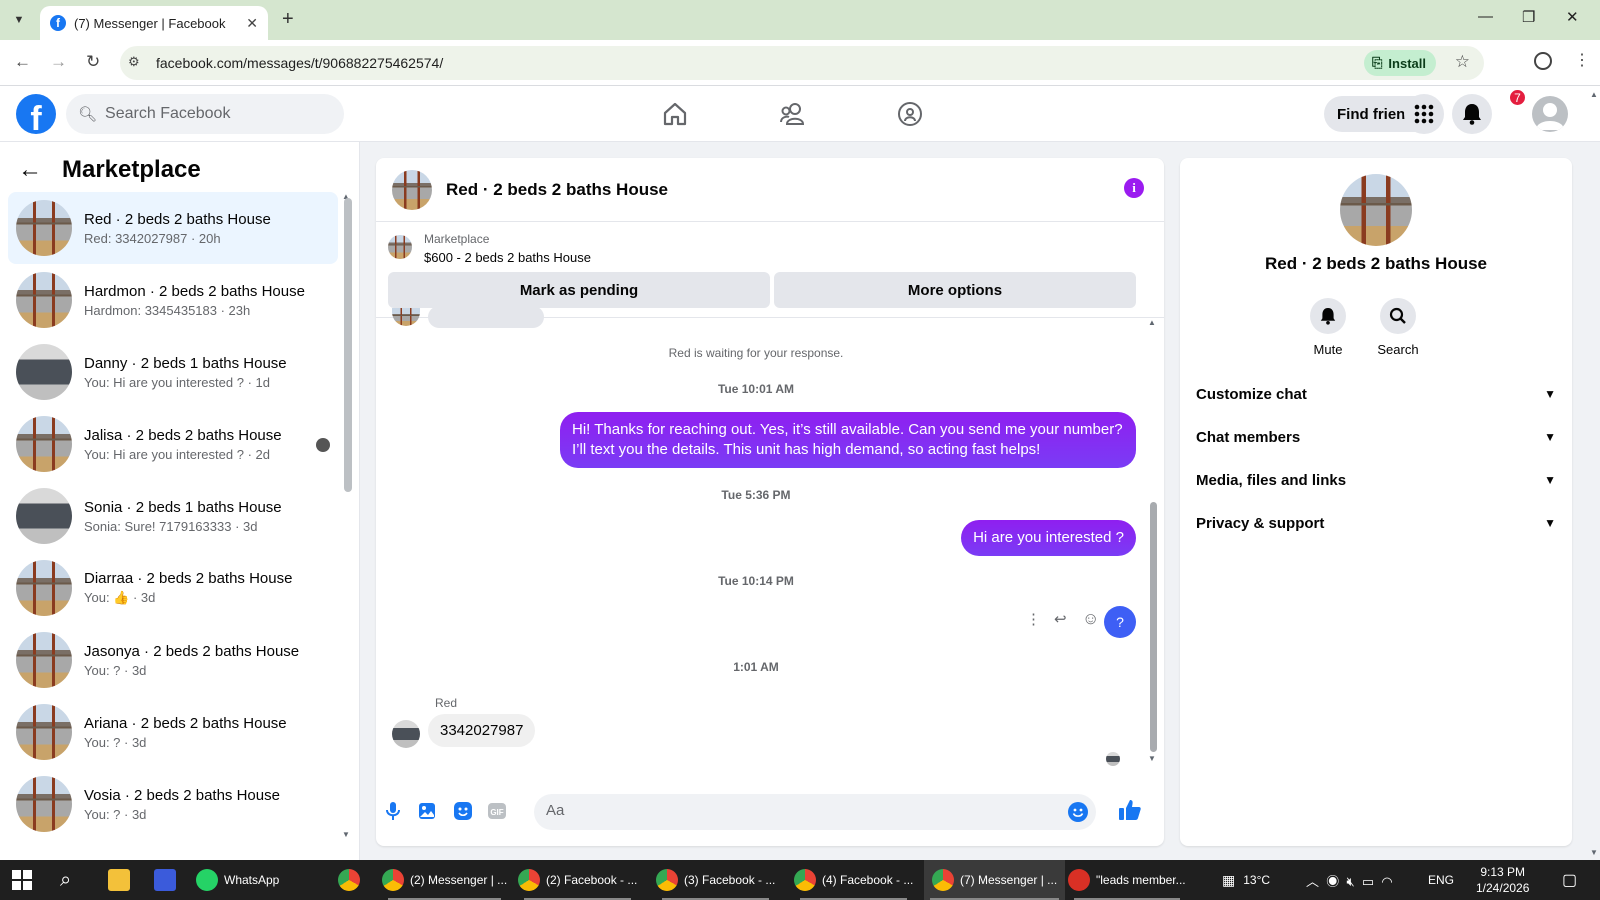 Image resolution: width=1600 pixels, height=900 pixels. Describe the element at coordinates (1485, 16) in the screenshot. I see `minimize-icon: —` at that location.